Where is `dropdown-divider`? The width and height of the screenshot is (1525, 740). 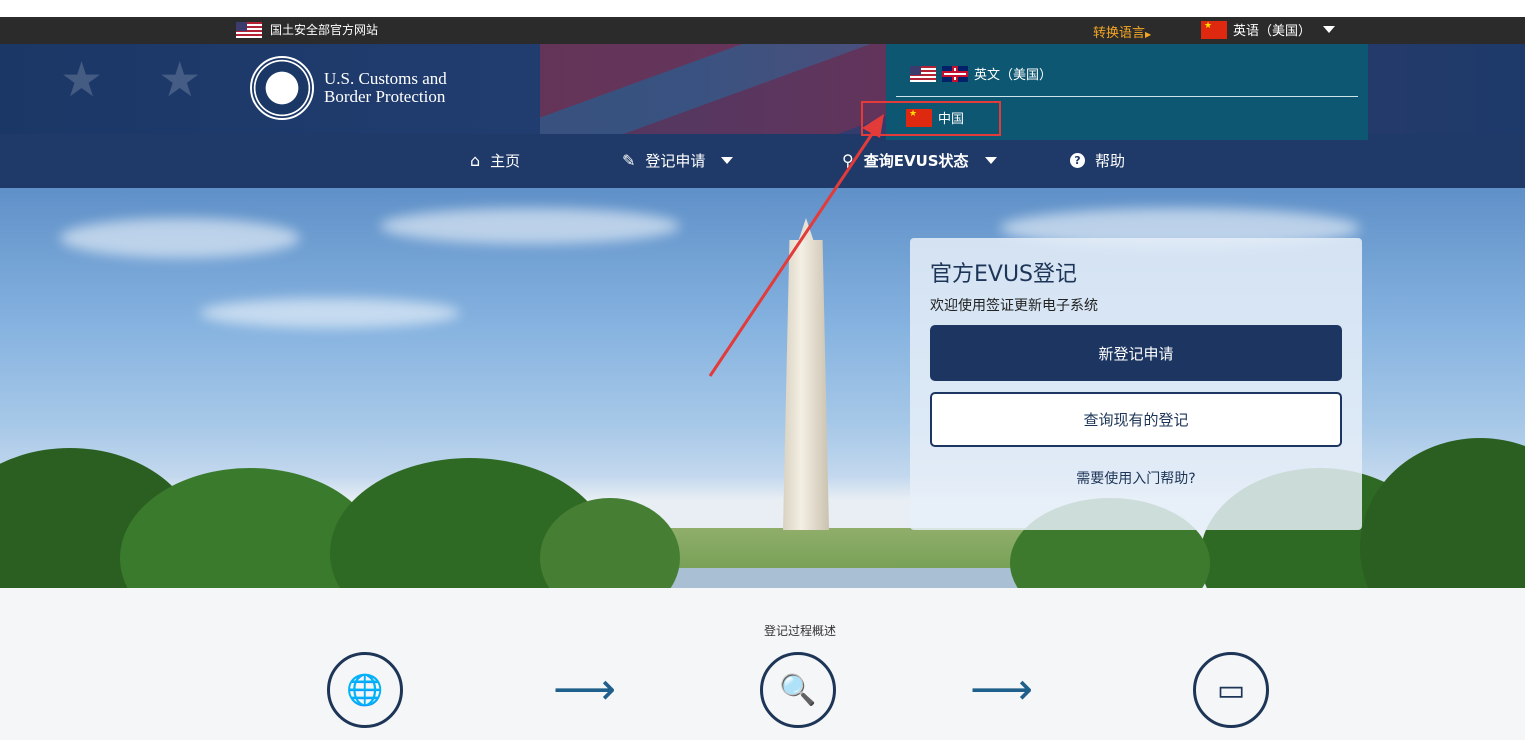
dropdown-divider is located at coordinates (1127, 96).